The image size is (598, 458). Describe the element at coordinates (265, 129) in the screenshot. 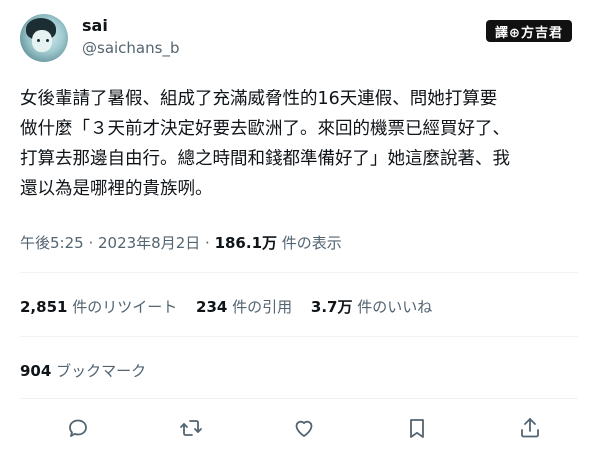

I see `tweet-line: 做什麼「３天前才決定好要去歐洲了。來回的機票已經買好了、` at that location.